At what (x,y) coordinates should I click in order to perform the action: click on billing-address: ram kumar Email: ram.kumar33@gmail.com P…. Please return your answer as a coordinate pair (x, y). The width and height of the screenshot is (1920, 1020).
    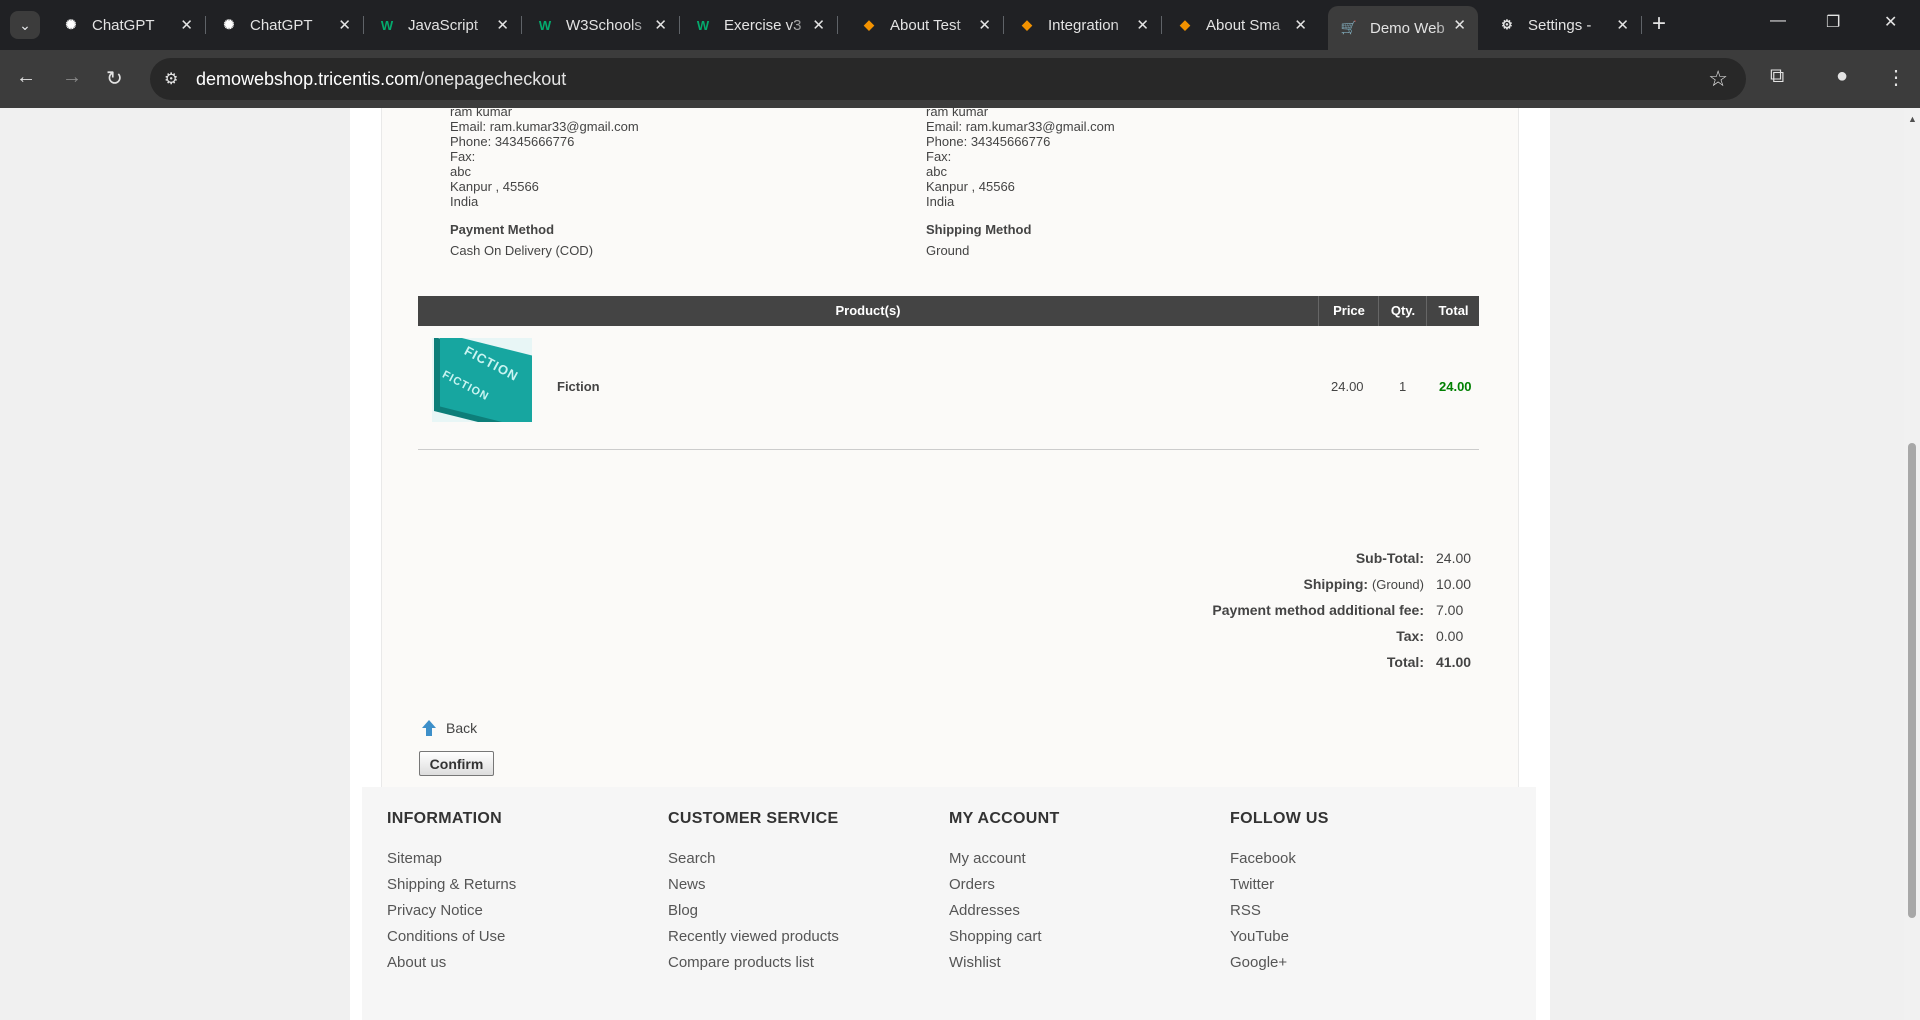
    Looking at the image, I should click on (544, 158).